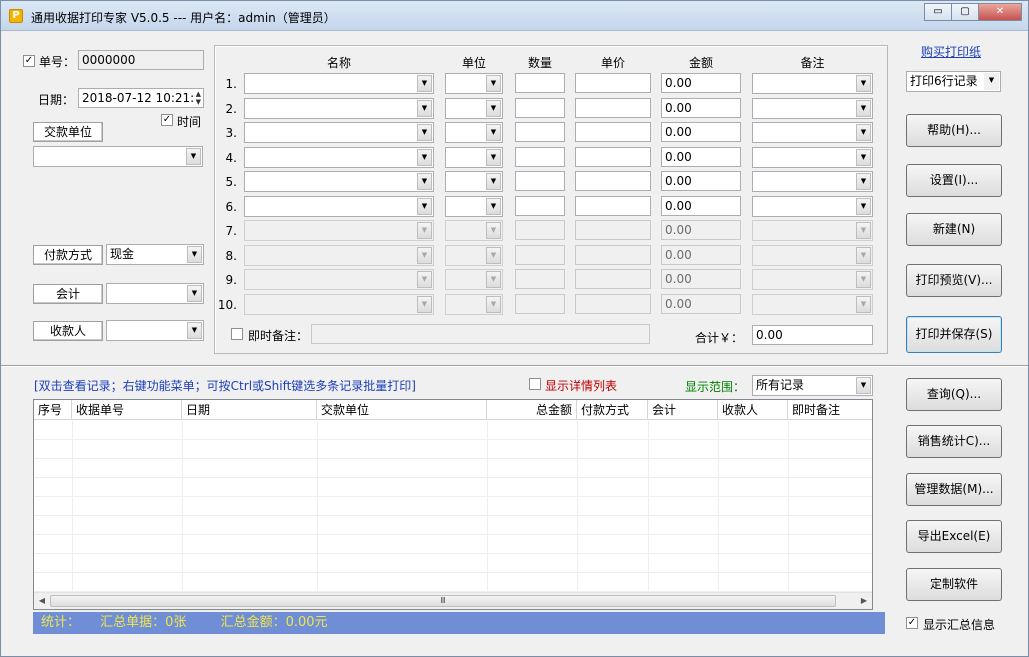  I want to click on col-payment-method: 付款方式, so click(612, 410).